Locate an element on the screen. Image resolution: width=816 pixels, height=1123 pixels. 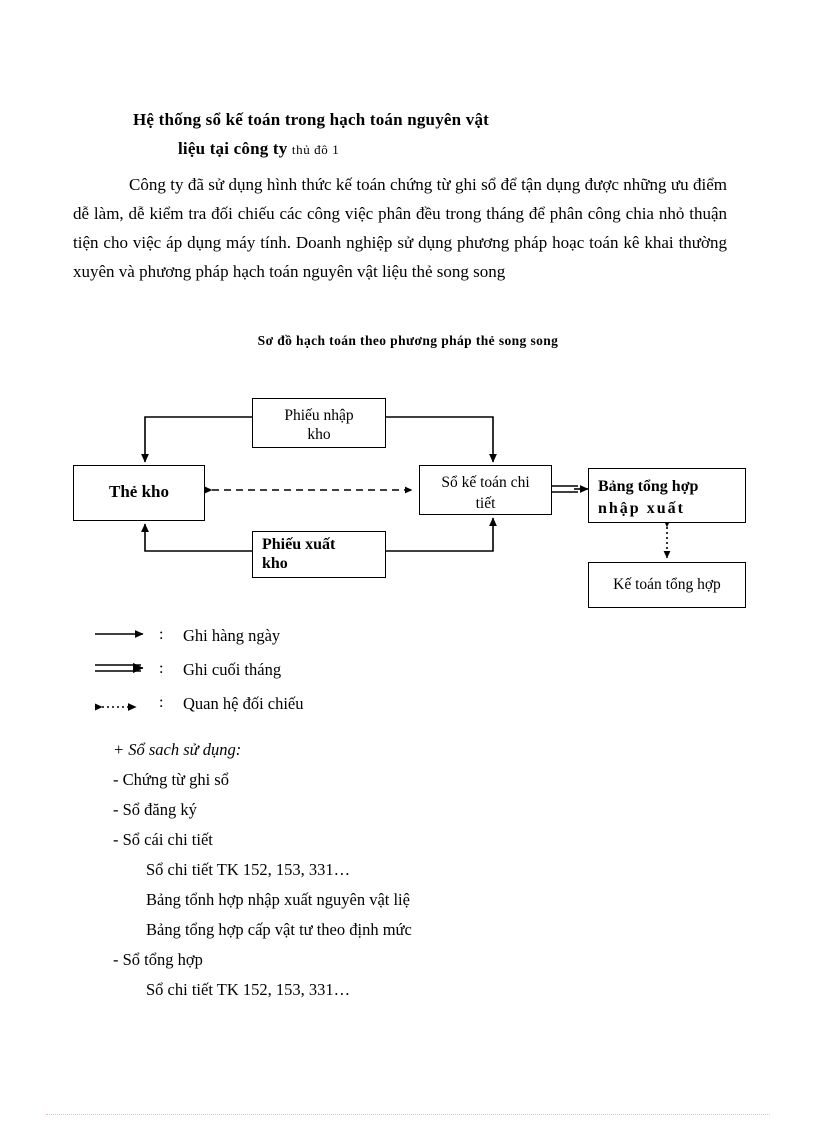
legend-row-ghi-cuoi-thang: : Ghi cuối tháng is located at coordinates (305, 674).